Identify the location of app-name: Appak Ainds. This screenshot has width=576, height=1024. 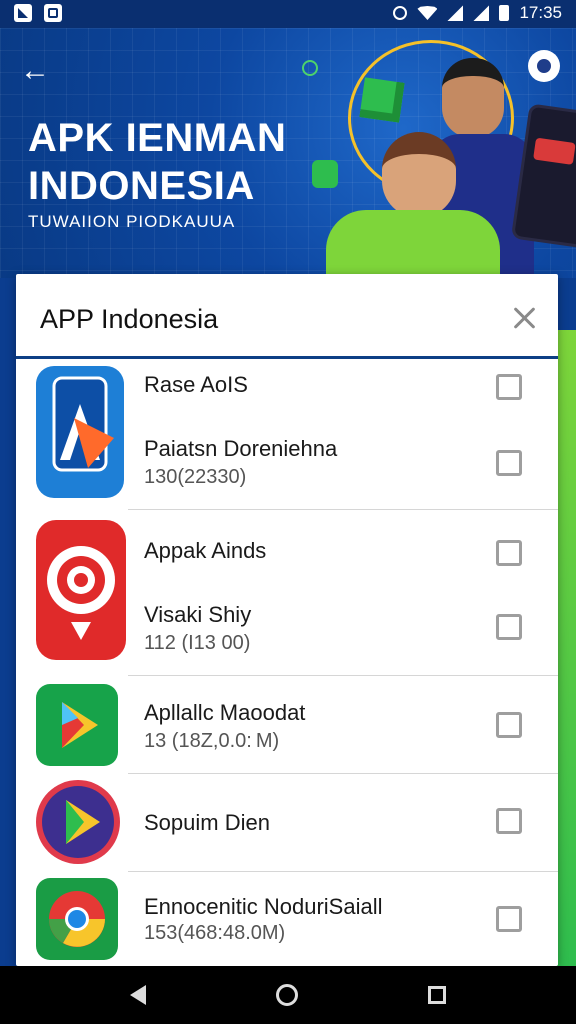
(205, 550).